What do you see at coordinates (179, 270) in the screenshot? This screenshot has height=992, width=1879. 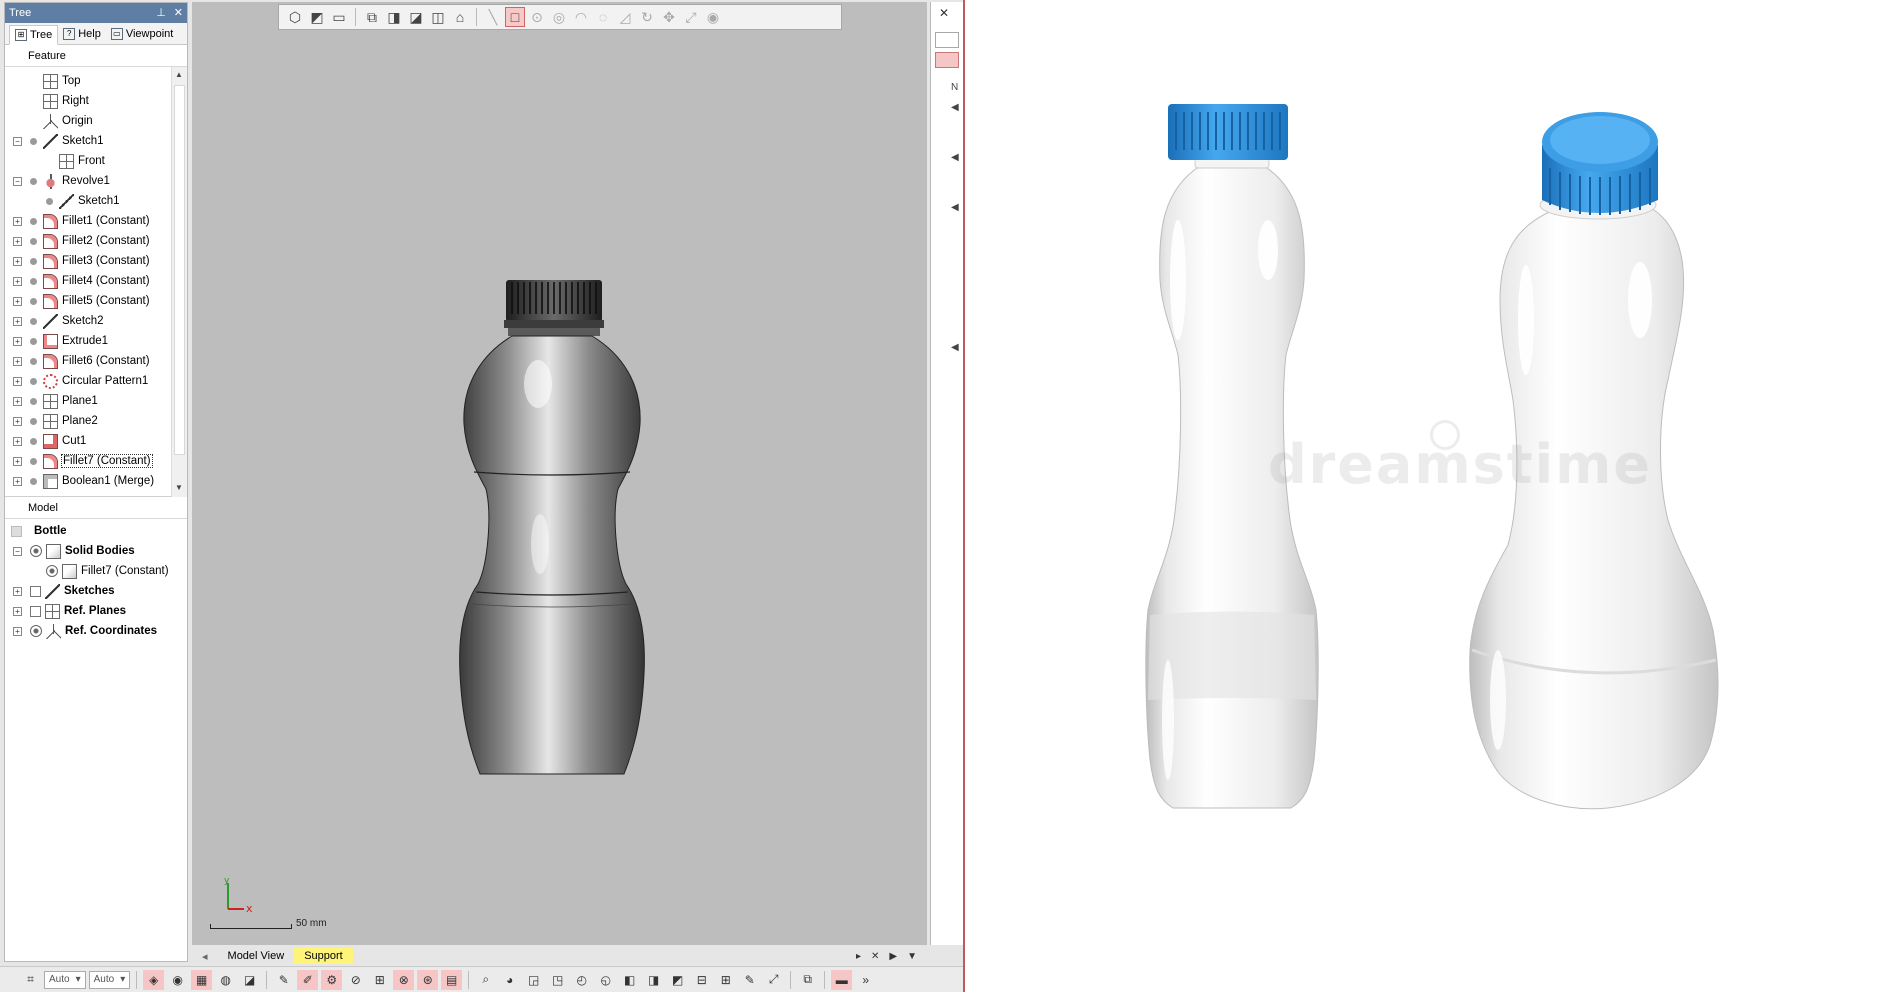 I see `scrollbar-thumb` at bounding box center [179, 270].